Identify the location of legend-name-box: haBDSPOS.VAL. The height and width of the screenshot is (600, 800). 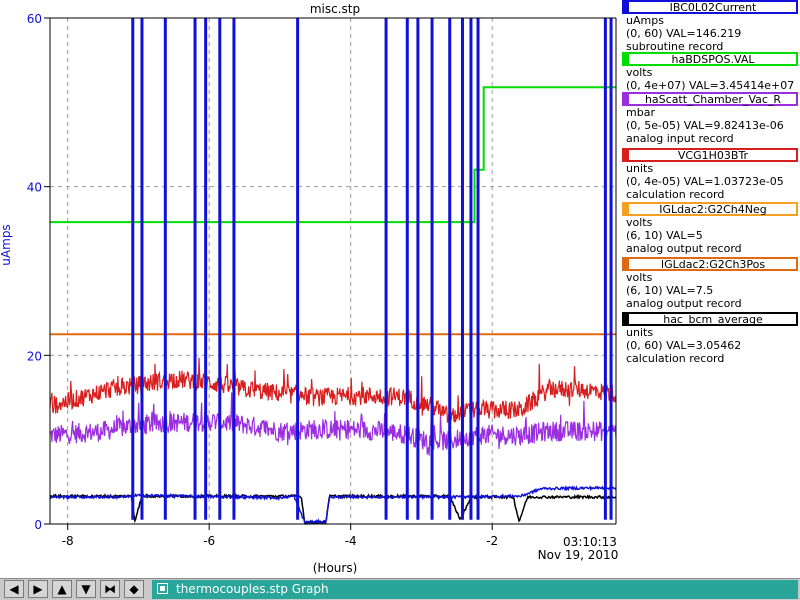
(710, 59).